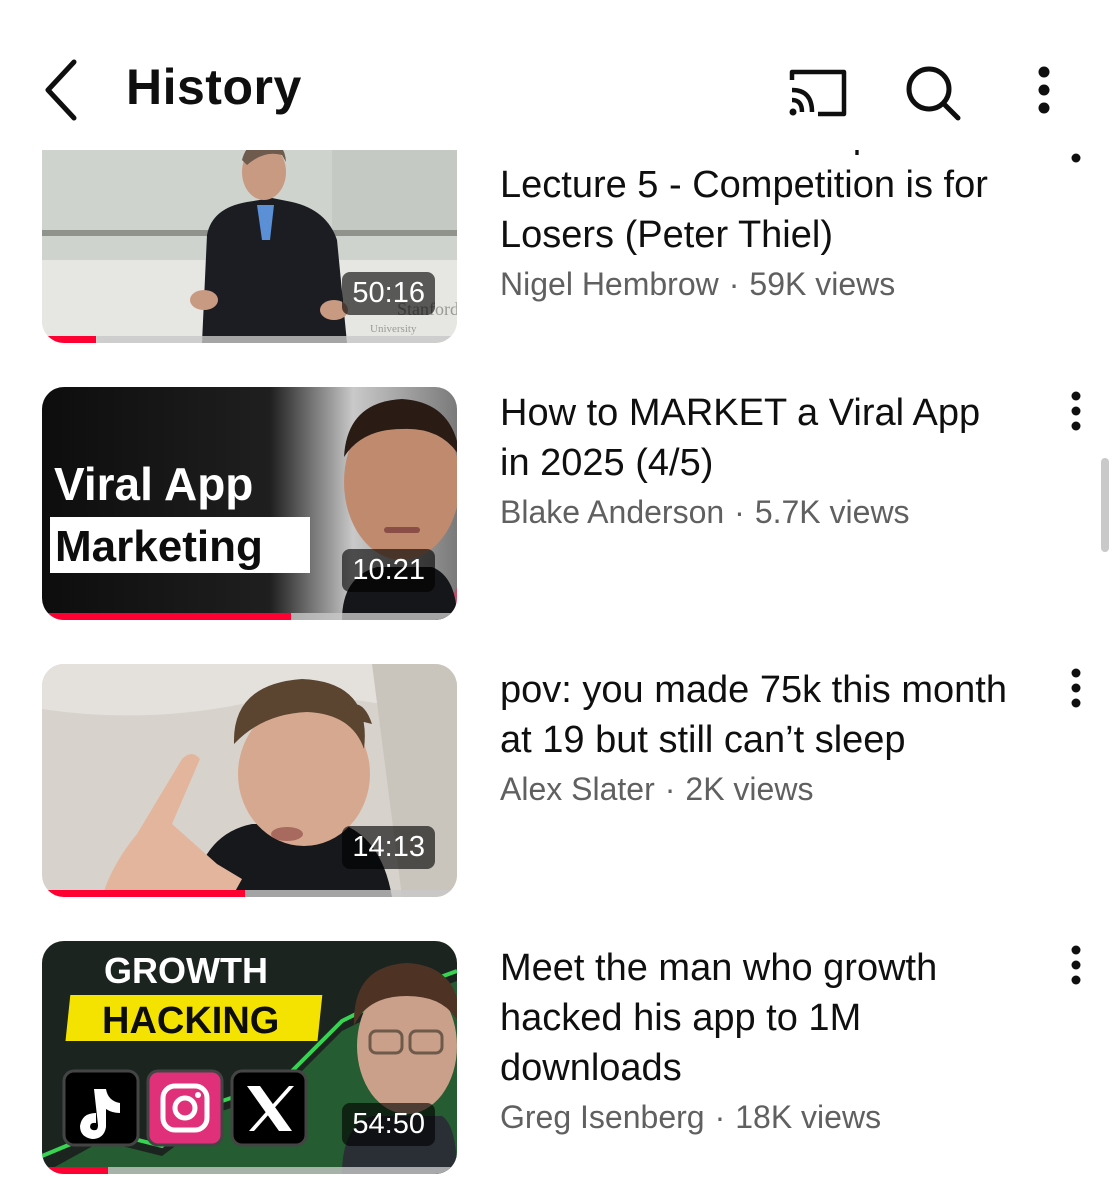  Describe the element at coordinates (249, 1057) in the screenshot. I see `video-thumbnail: GROWTH HACKING 54:50` at that location.